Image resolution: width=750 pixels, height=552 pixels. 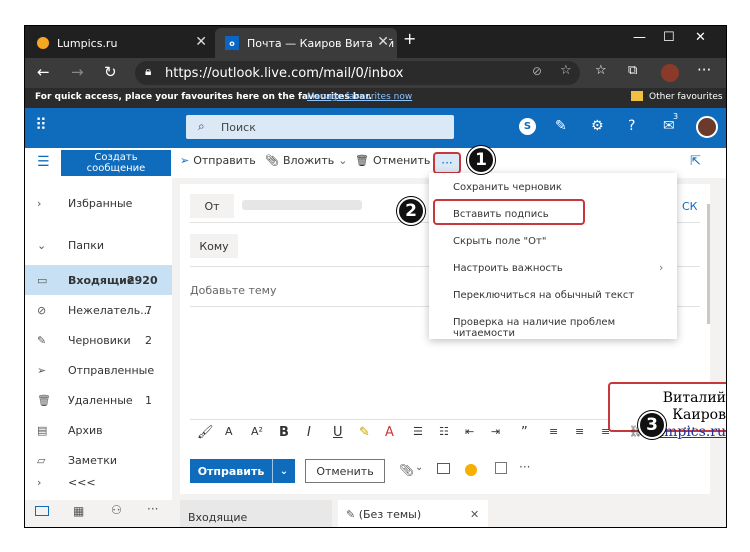 I want to click on profile-avatar, so click(x=670, y=73).